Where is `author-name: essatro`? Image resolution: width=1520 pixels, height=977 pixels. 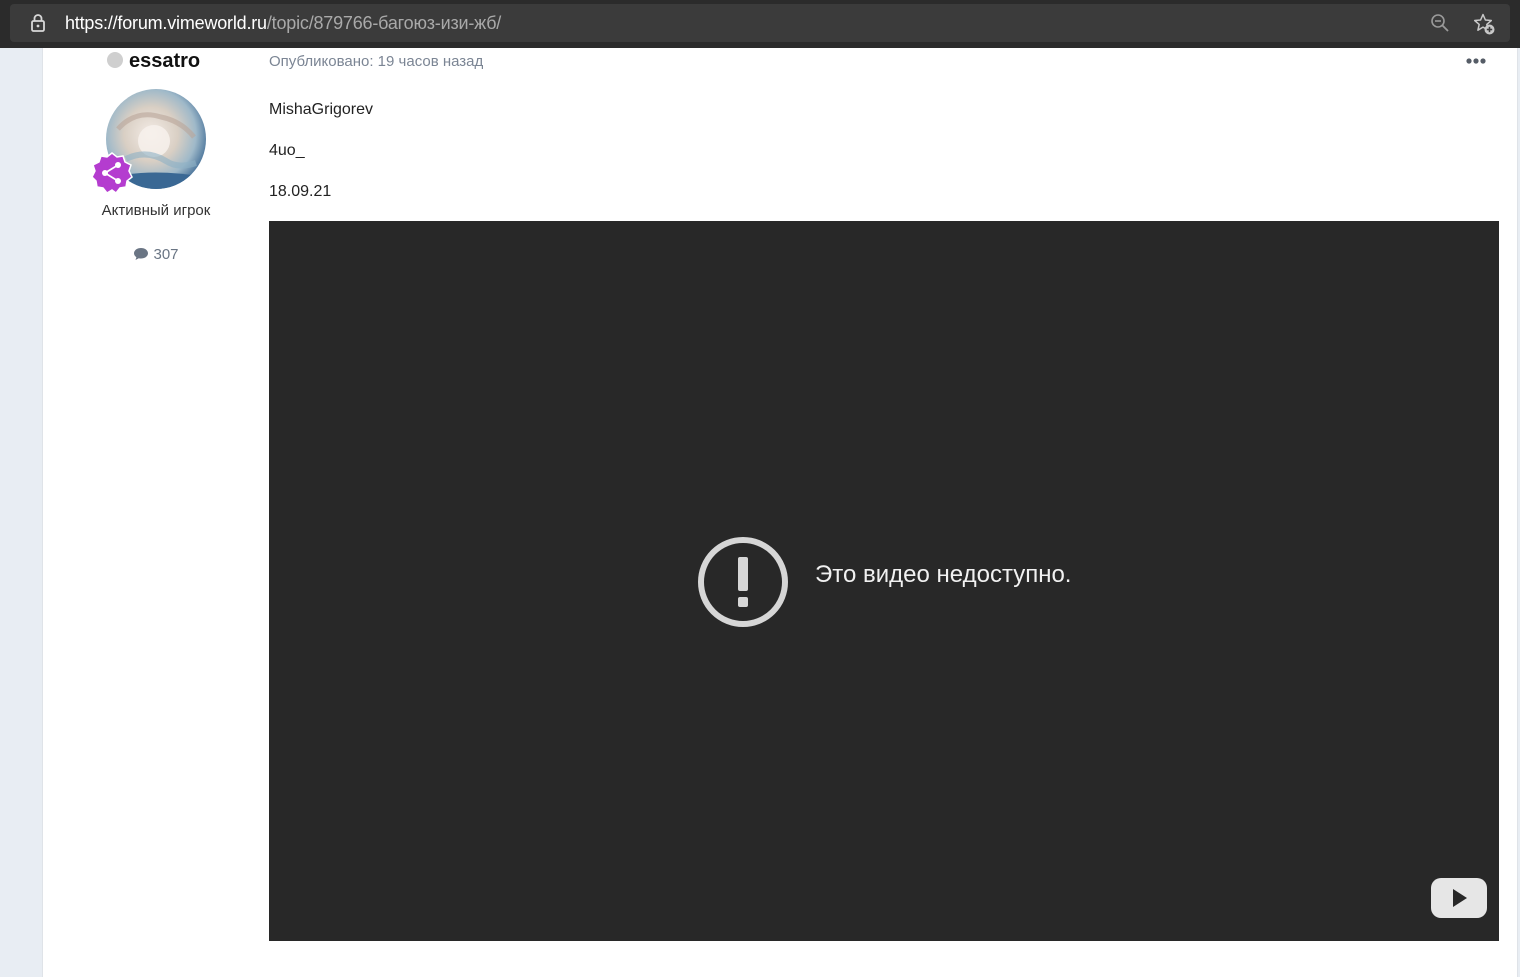 author-name: essatro is located at coordinates (187, 61).